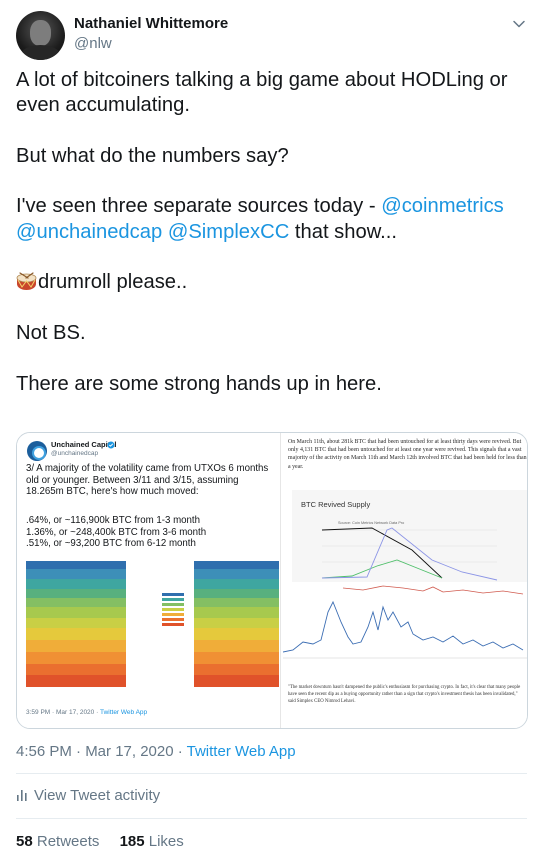  I want to click on drum-icon, so click(26, 281).